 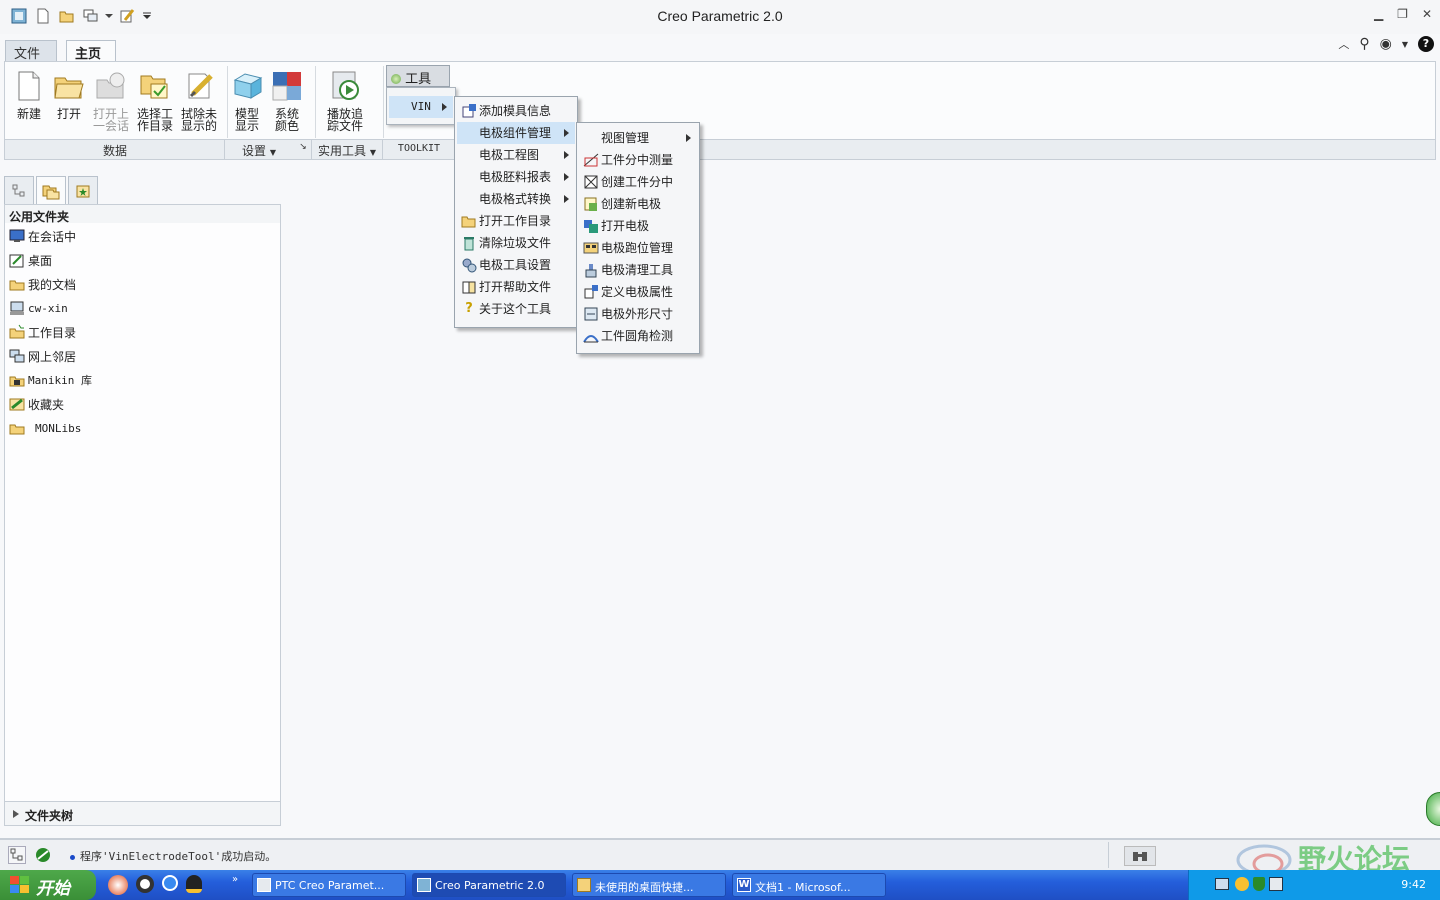 I want to click on menu-item-define-properties: 定义电极属性, so click(x=638, y=292).